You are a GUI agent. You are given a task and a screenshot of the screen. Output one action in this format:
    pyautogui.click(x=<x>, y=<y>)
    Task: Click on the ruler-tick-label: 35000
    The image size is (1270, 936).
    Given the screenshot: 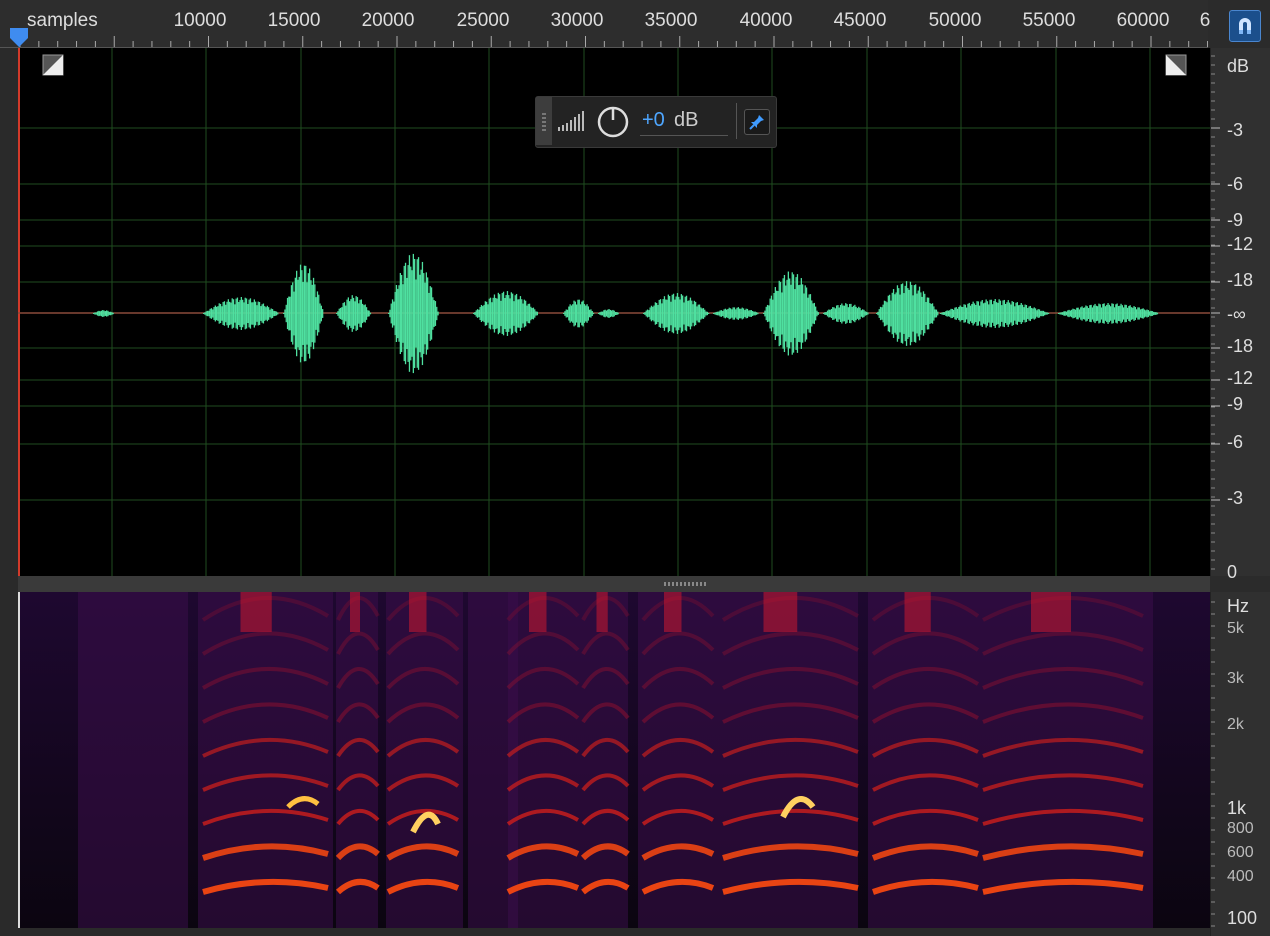 What is the action you would take?
    pyautogui.click(x=671, y=20)
    